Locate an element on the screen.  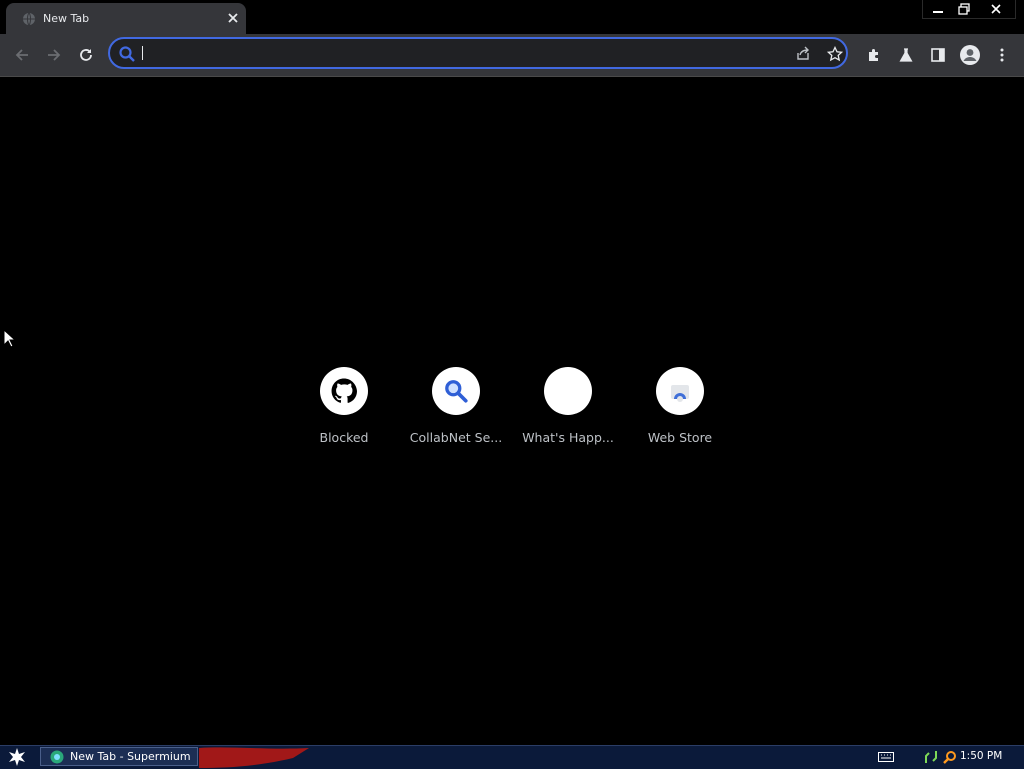
omnibox is located at coordinates (478, 53).